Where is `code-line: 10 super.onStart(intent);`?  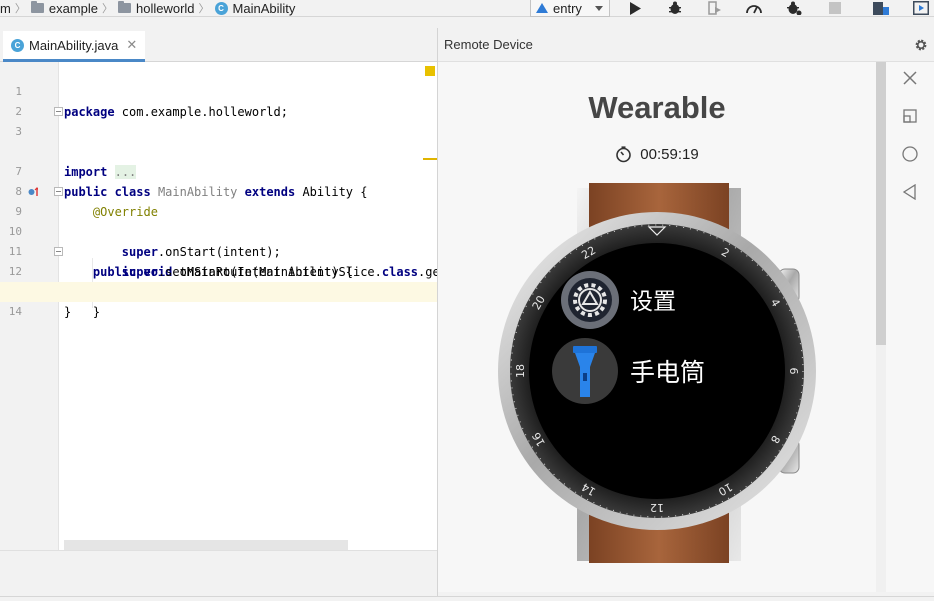
code-line: 10 super.onStart(intent); is located at coordinates (218, 230).